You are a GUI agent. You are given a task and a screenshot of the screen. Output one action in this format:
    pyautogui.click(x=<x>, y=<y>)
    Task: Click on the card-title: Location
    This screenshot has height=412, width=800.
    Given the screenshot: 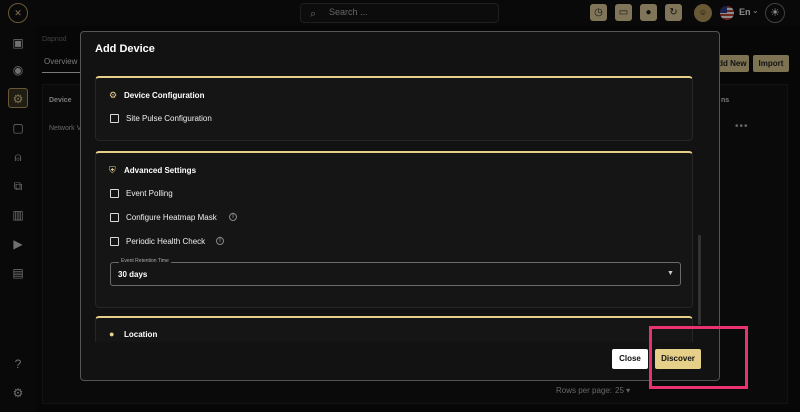 What is the action you would take?
    pyautogui.click(x=141, y=334)
    